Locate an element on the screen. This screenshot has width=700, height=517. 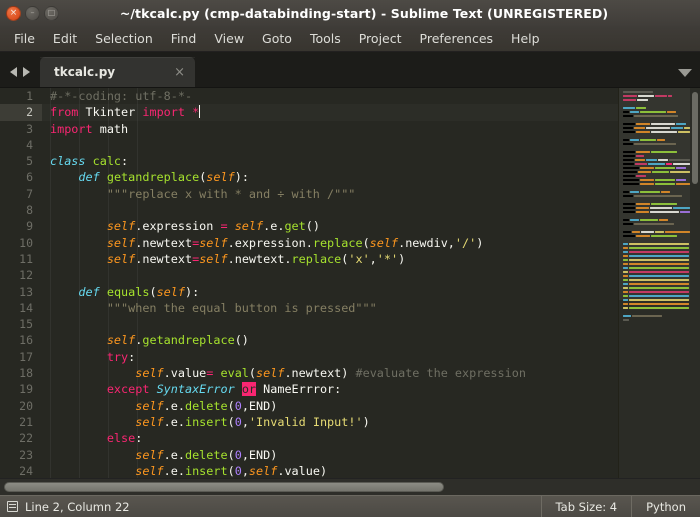
code-token: ( is located at coordinates (153, 291).